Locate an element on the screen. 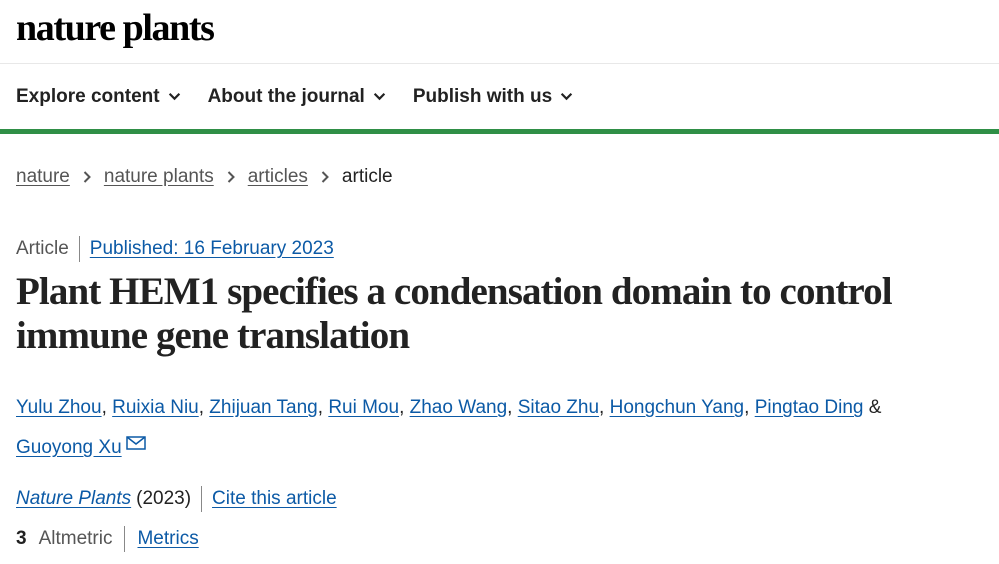 The height and width of the screenshot is (564, 999). citation-line: Nature Plants (2023) Cite this article is located at coordinates (176, 499).